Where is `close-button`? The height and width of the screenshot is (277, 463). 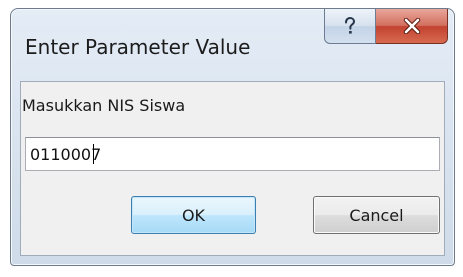 close-button is located at coordinates (412, 26).